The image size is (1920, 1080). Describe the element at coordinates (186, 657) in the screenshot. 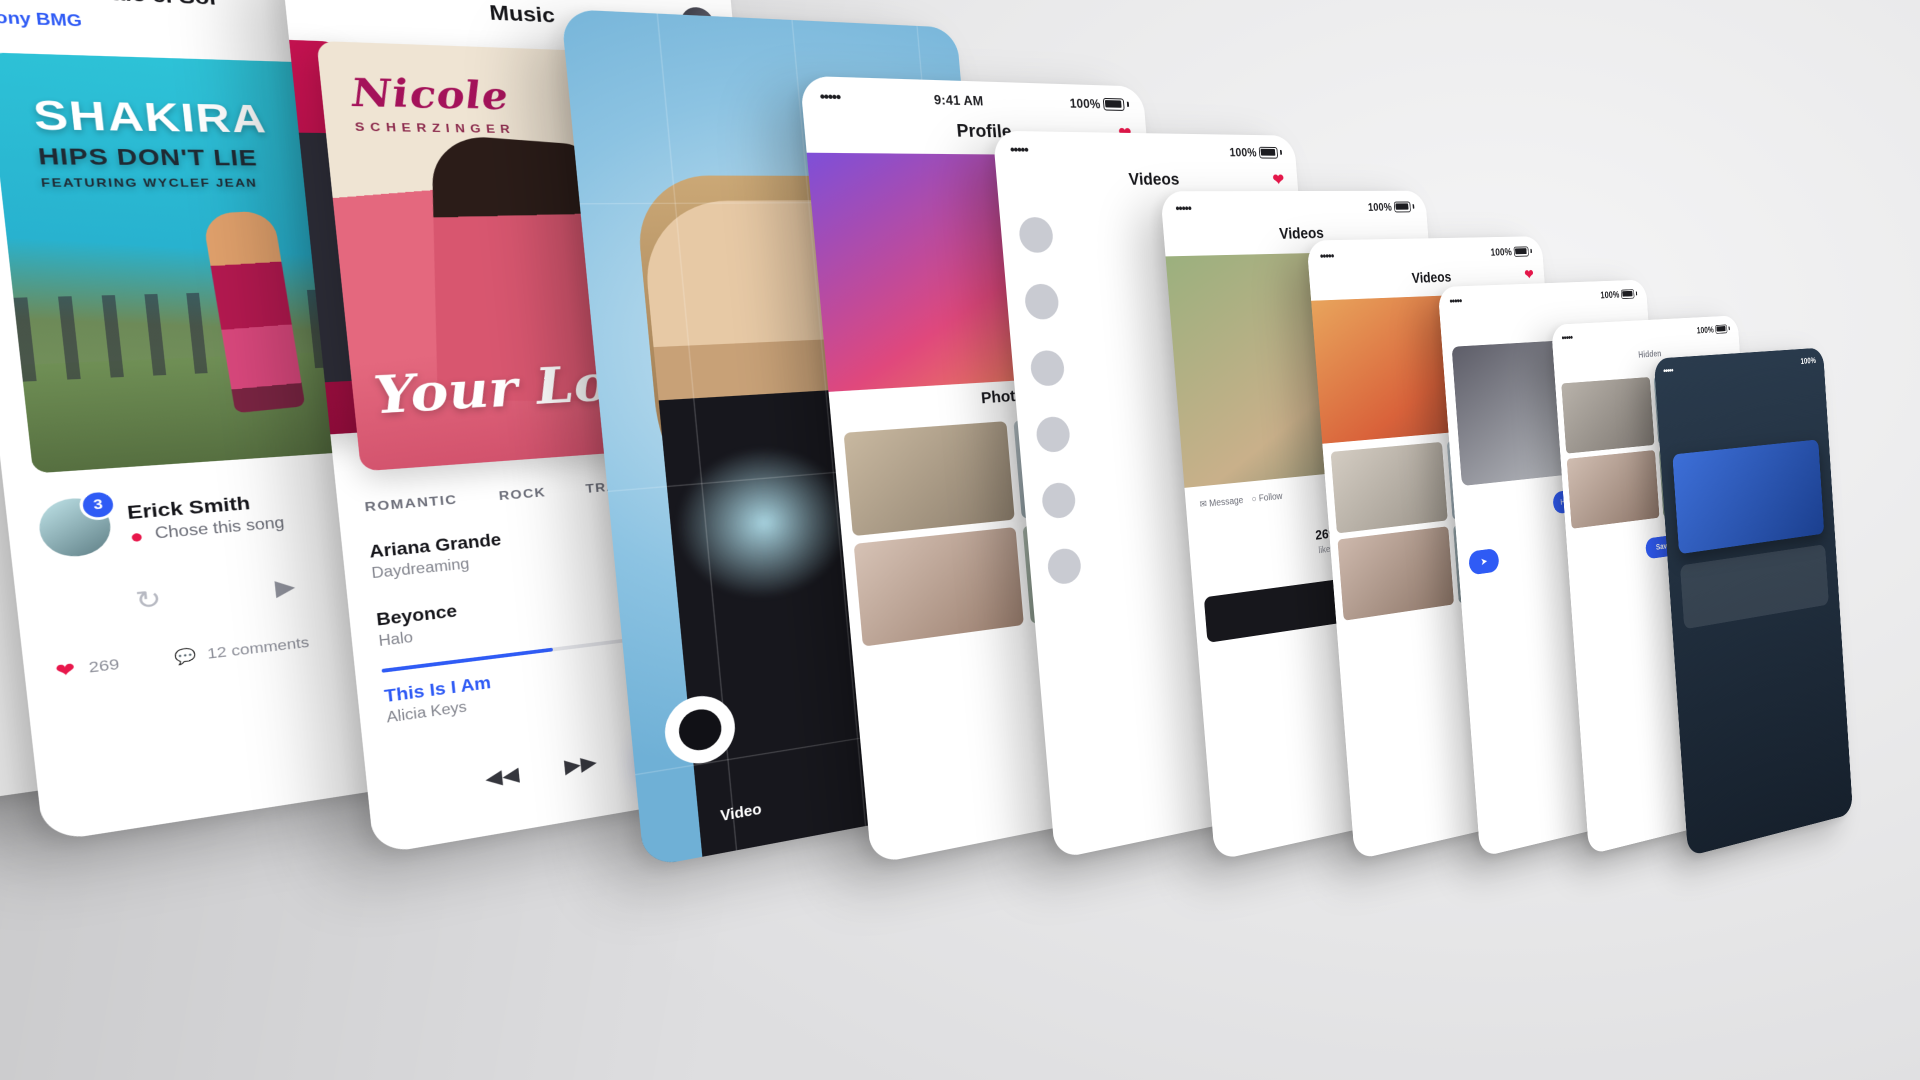

I see `comment-icon: 💬` at that location.